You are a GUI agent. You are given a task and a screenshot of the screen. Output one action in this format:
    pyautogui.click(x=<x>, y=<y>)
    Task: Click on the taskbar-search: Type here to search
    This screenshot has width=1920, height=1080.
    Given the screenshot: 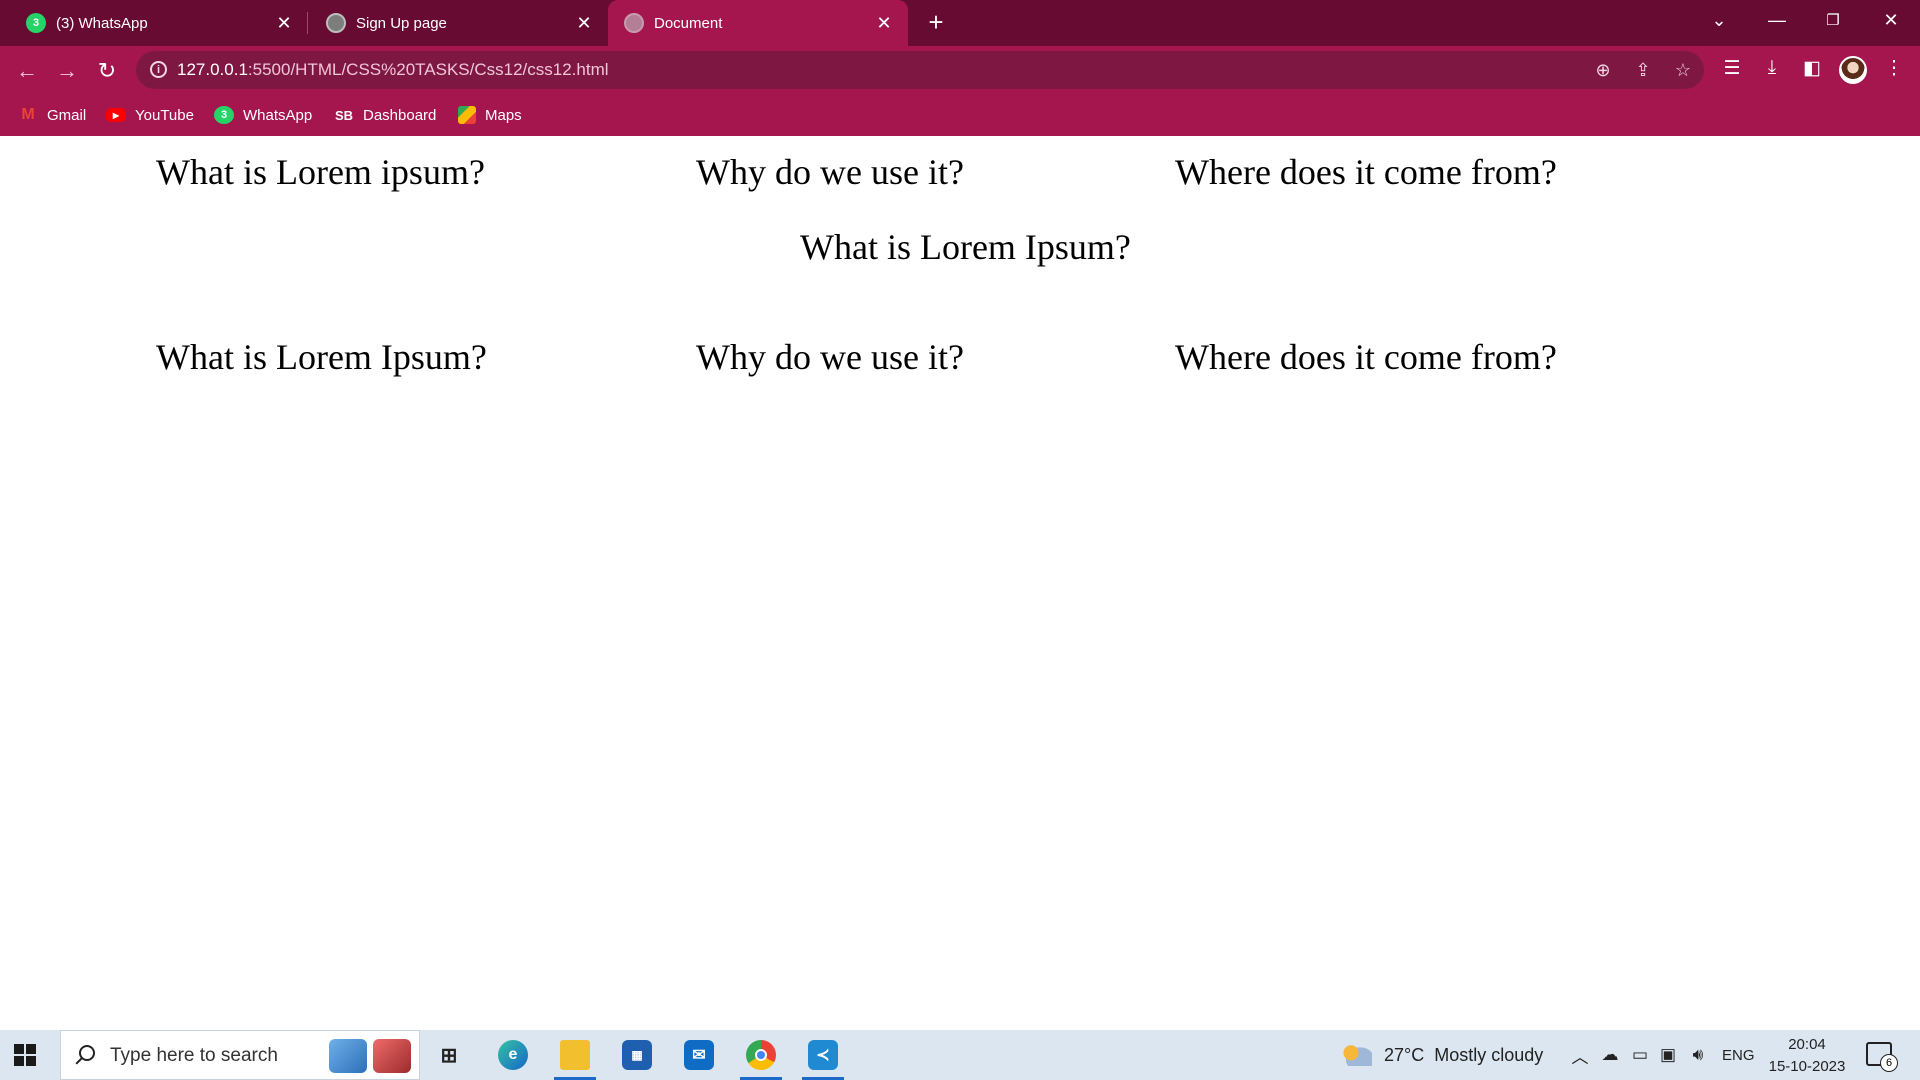 What is the action you would take?
    pyautogui.click(x=240, y=1055)
    